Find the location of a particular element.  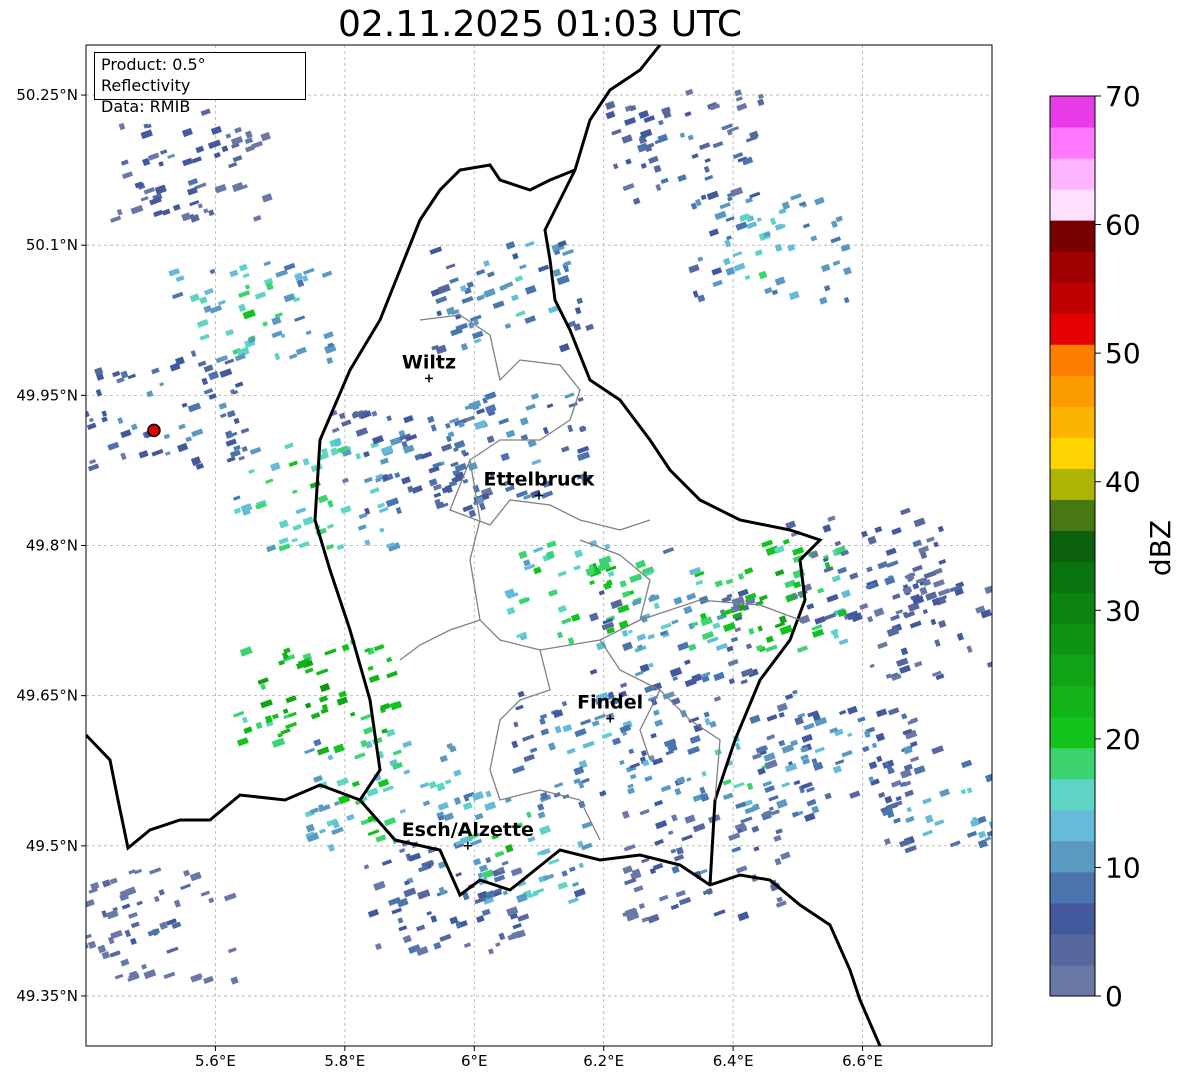

colorbar-tick-label: 0 is located at coordinates (1114, 996).